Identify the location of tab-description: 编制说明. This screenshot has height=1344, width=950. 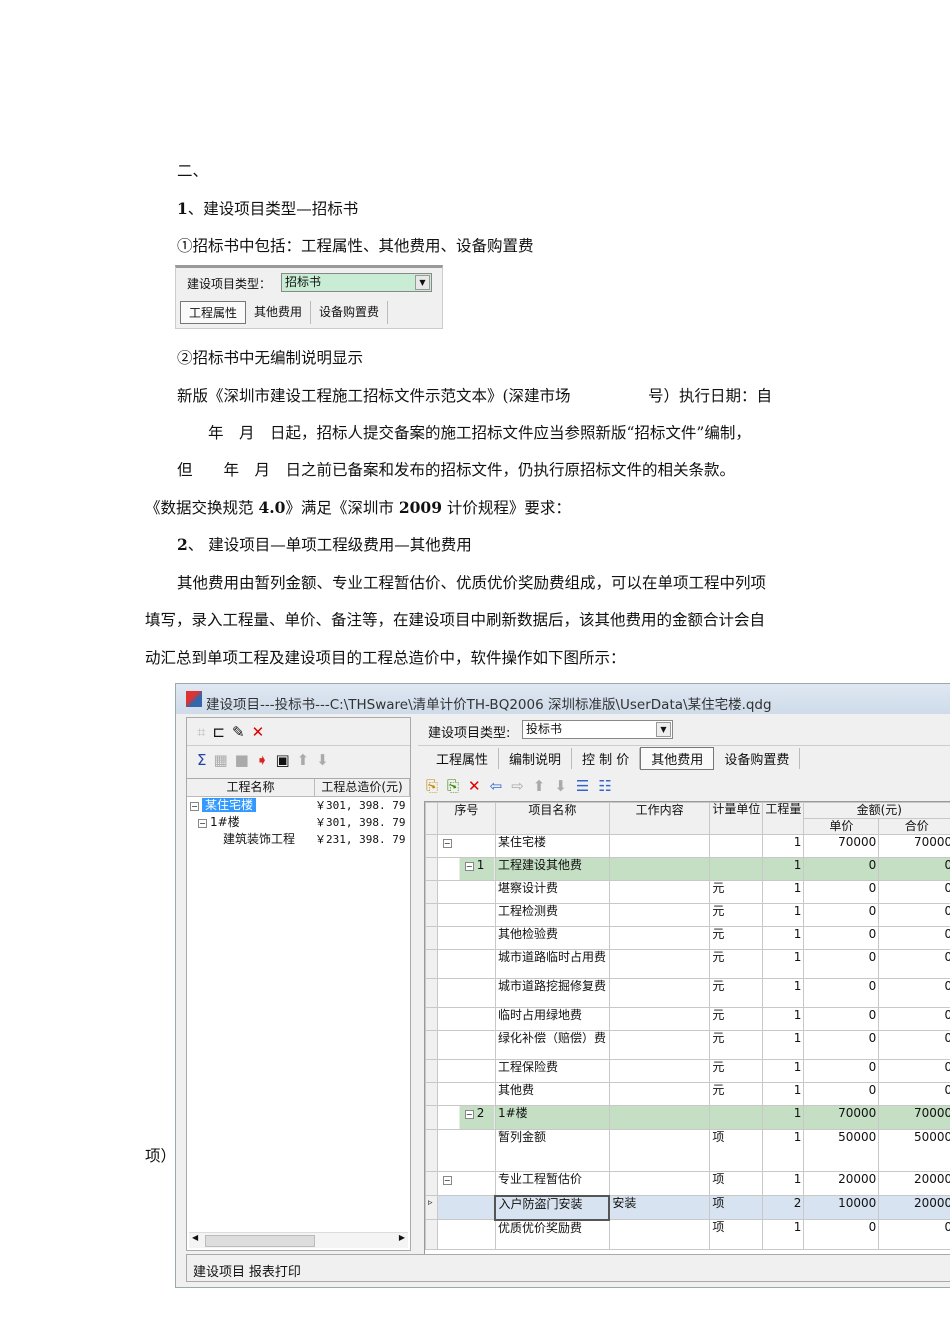
(536, 758).